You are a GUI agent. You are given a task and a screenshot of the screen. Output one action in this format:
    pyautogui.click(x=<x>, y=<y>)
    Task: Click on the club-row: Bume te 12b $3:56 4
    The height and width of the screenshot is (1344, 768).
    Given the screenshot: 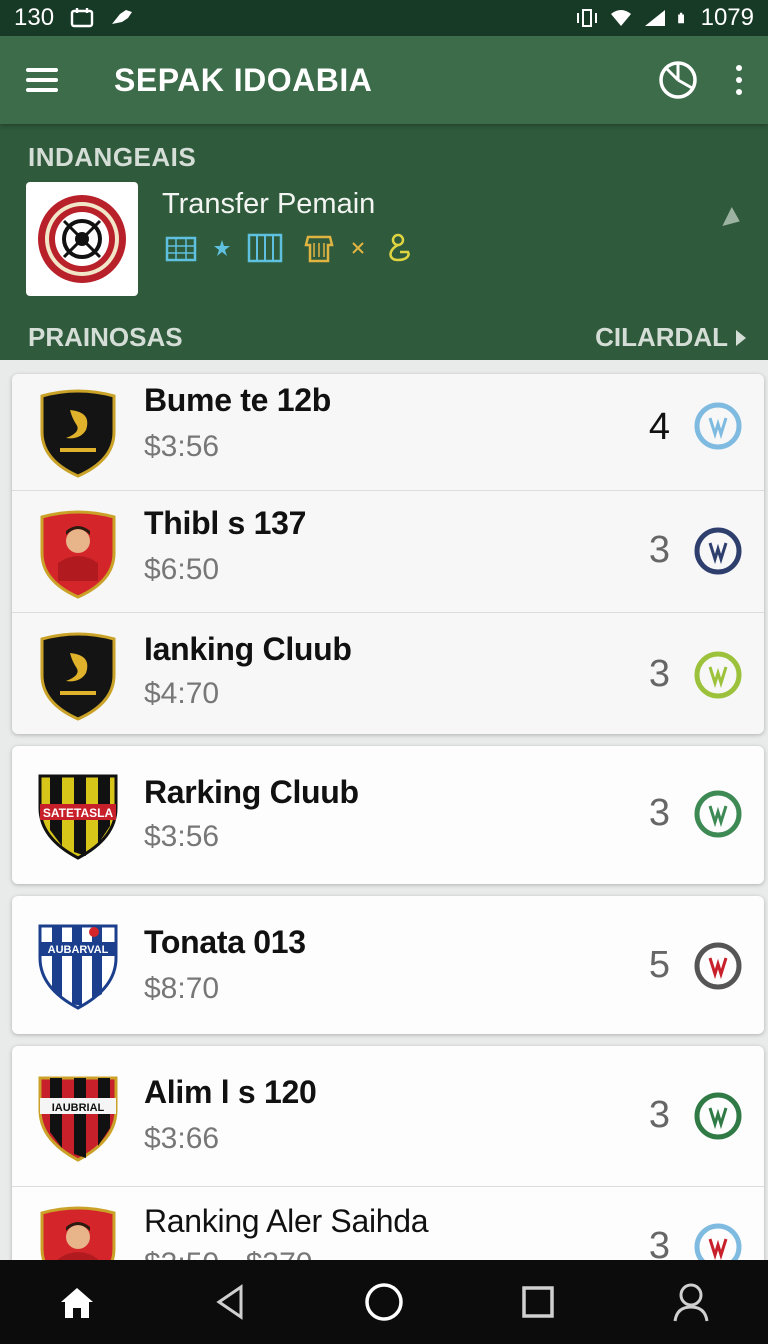 What is the action you would take?
    pyautogui.click(x=388, y=432)
    